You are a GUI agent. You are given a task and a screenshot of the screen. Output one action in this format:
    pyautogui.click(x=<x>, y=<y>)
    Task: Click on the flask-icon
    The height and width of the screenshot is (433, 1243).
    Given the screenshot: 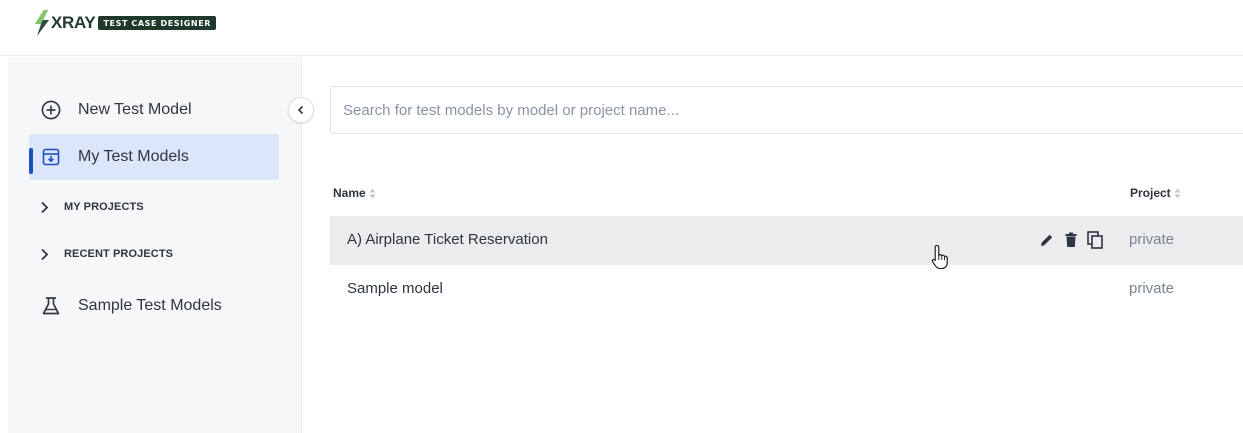 What is the action you would take?
    pyautogui.click(x=51, y=306)
    